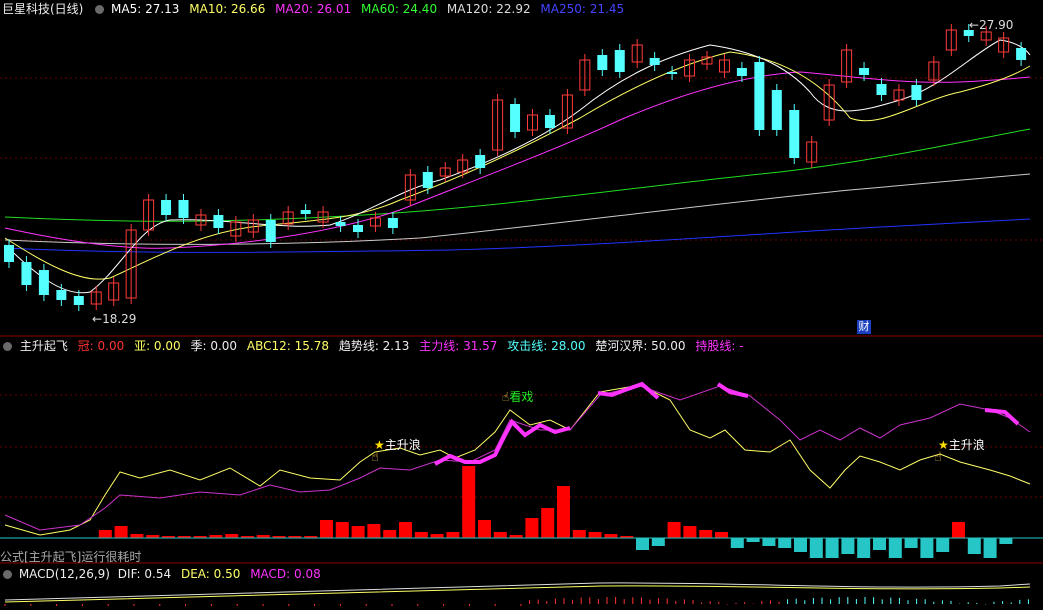  I want to click on ma120-line, so click(517, 209).